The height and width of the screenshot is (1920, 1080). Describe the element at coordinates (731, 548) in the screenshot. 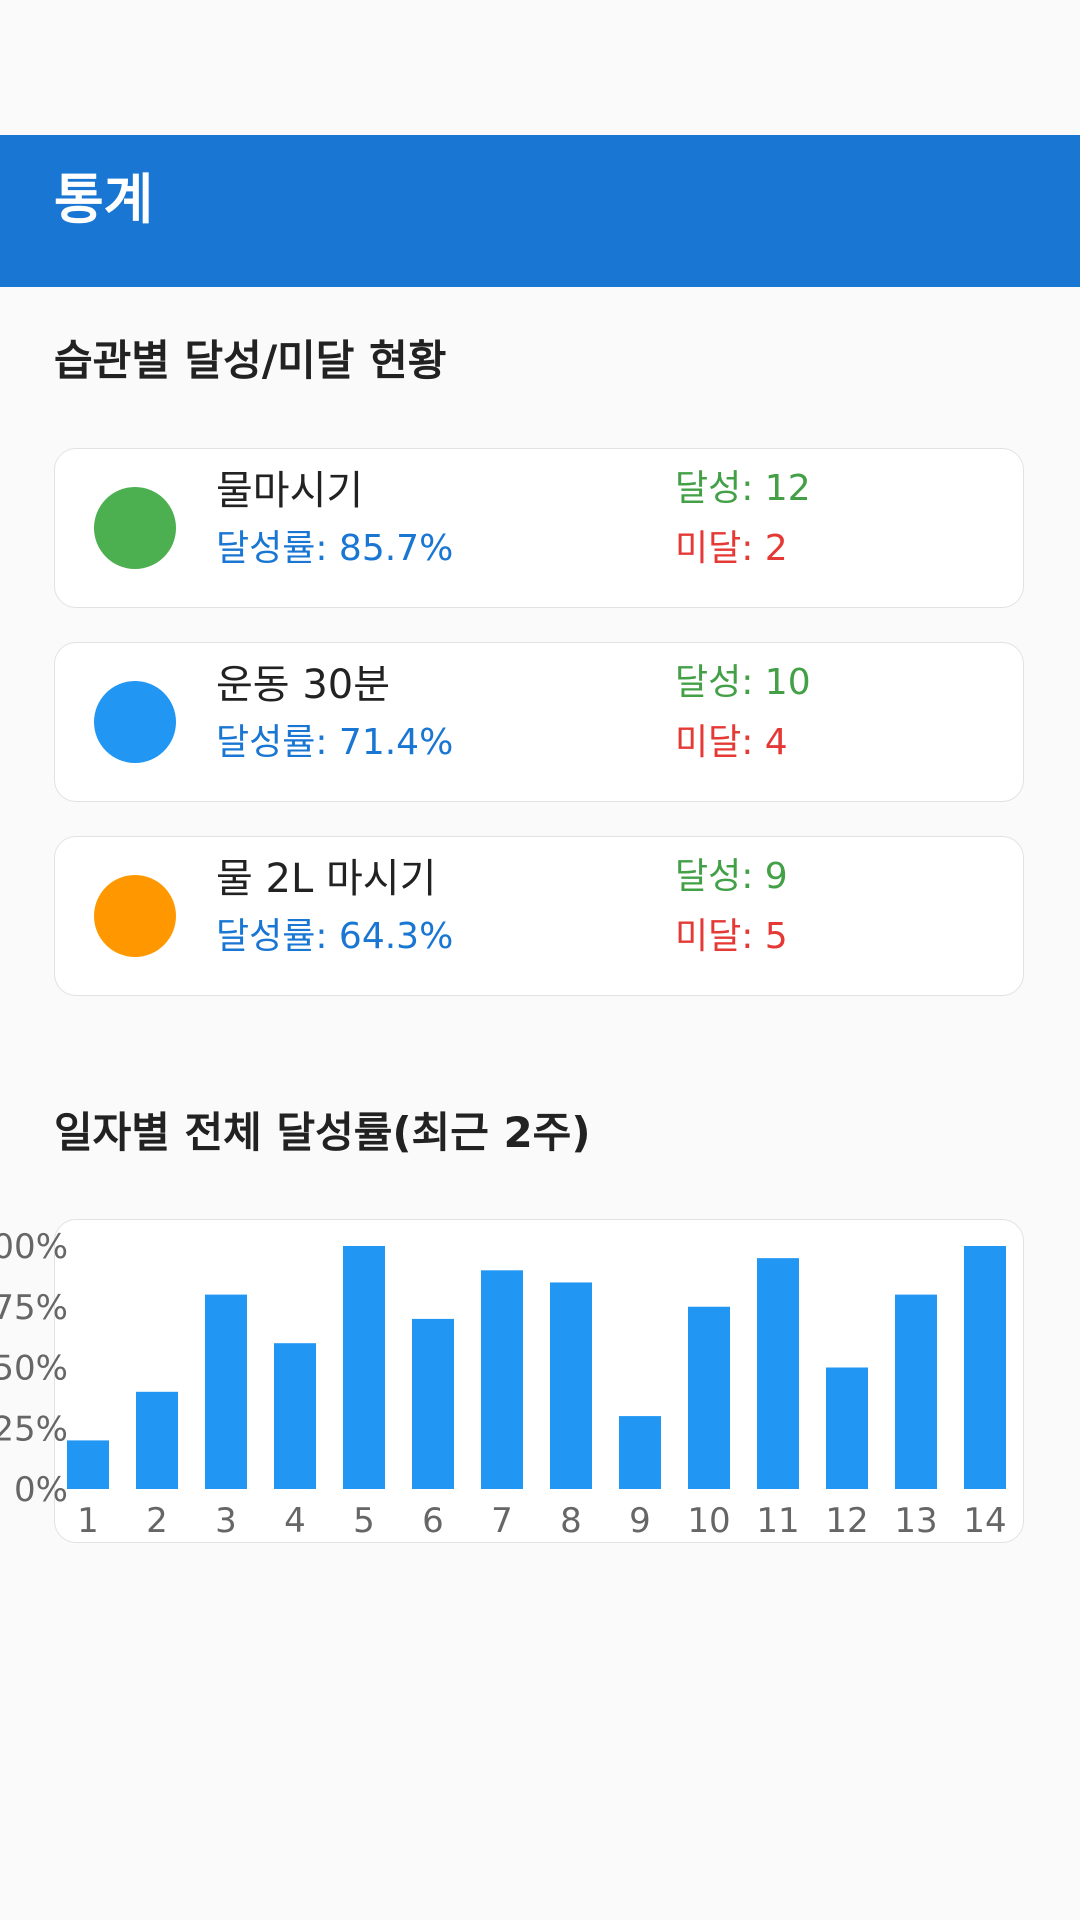

I see `habit-miss-count: 미달: 2` at that location.